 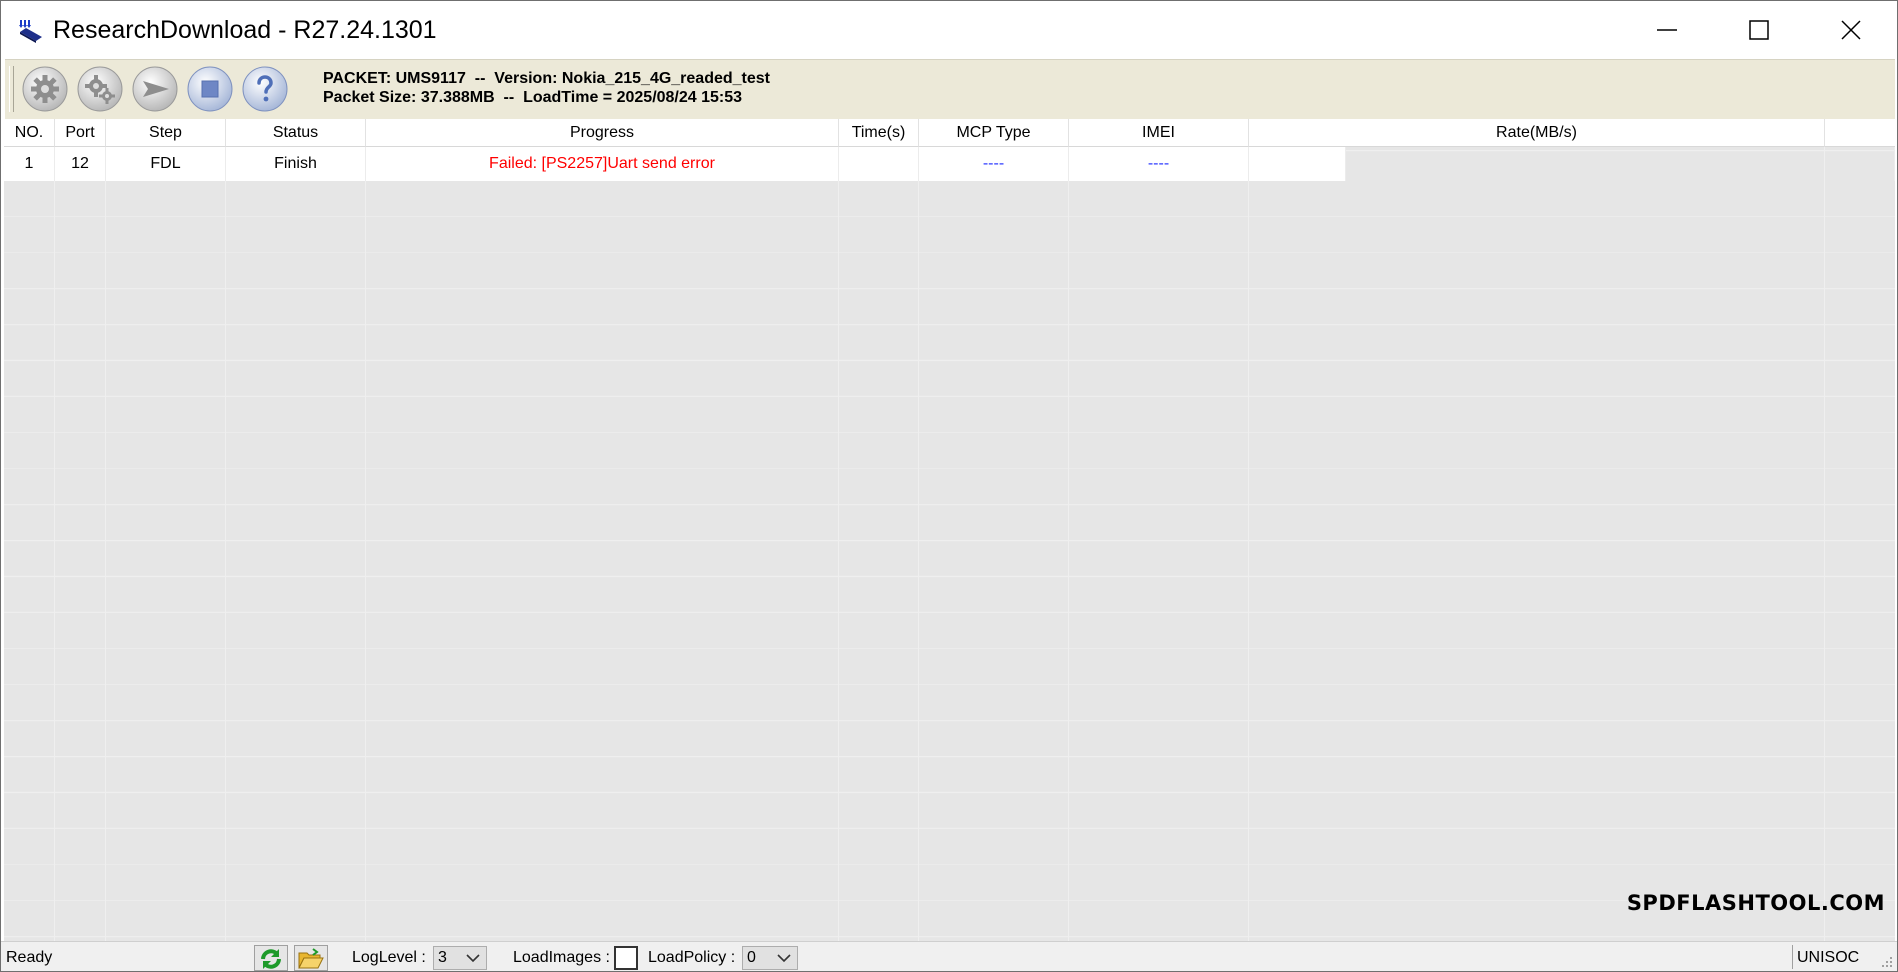 I want to click on status-text: Ready, so click(x=29, y=957).